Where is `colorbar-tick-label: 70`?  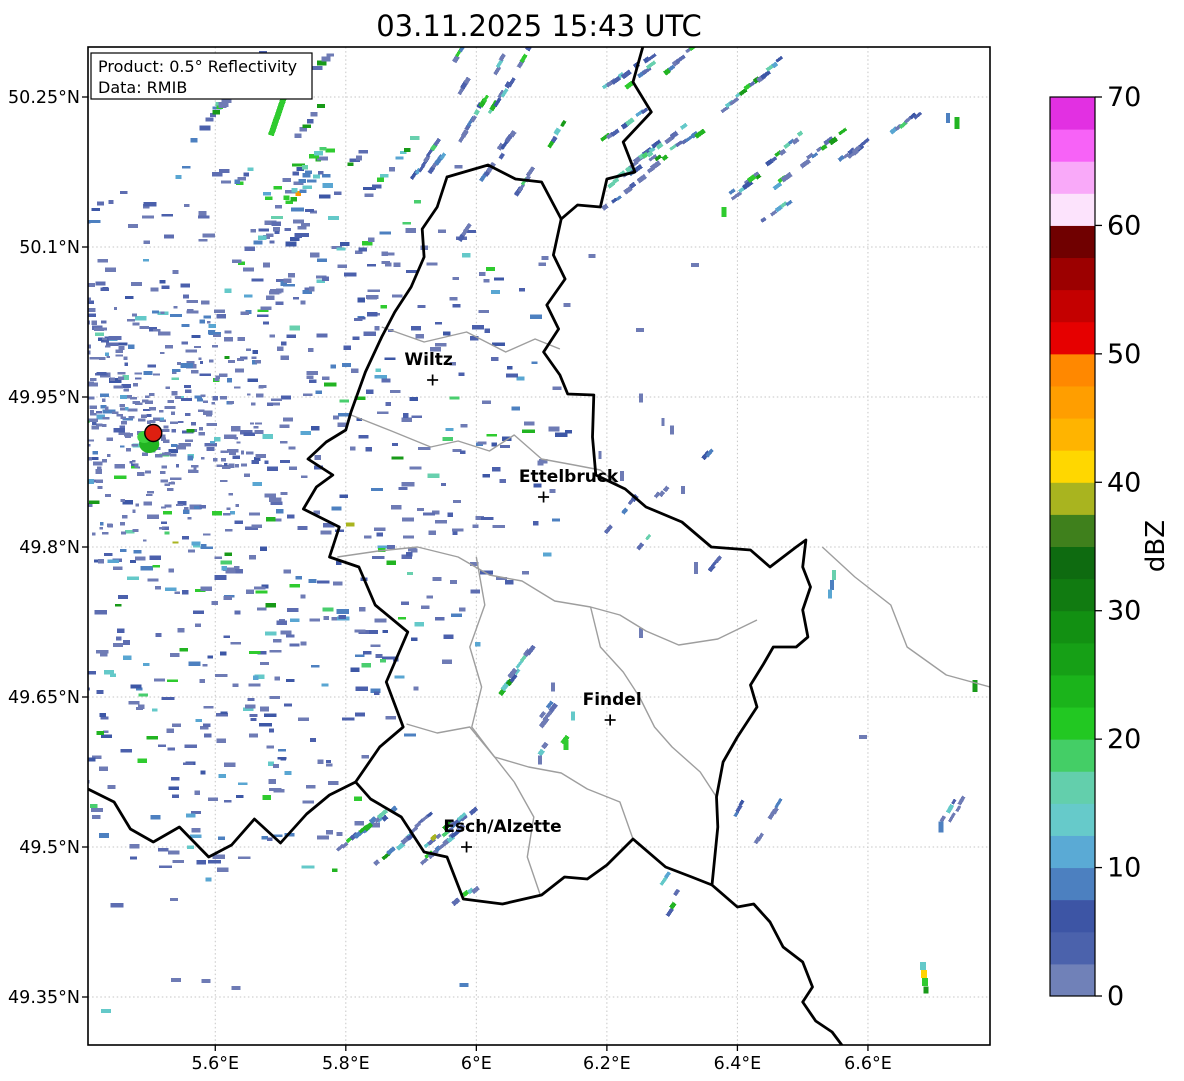 colorbar-tick-label: 70 is located at coordinates (1124, 97).